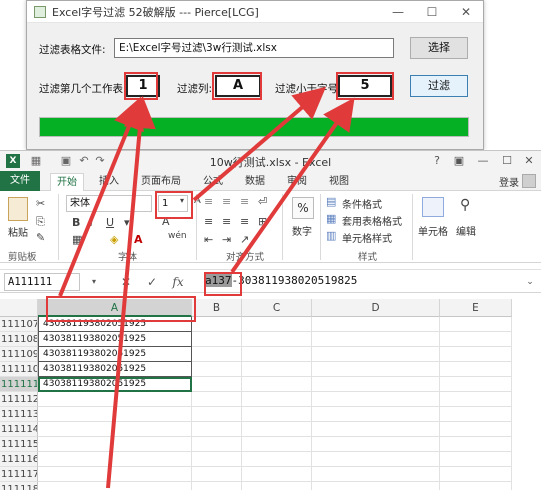 The width and height of the screenshot is (541, 490). I want to click on phonetic-icon: wén, so click(177, 236).